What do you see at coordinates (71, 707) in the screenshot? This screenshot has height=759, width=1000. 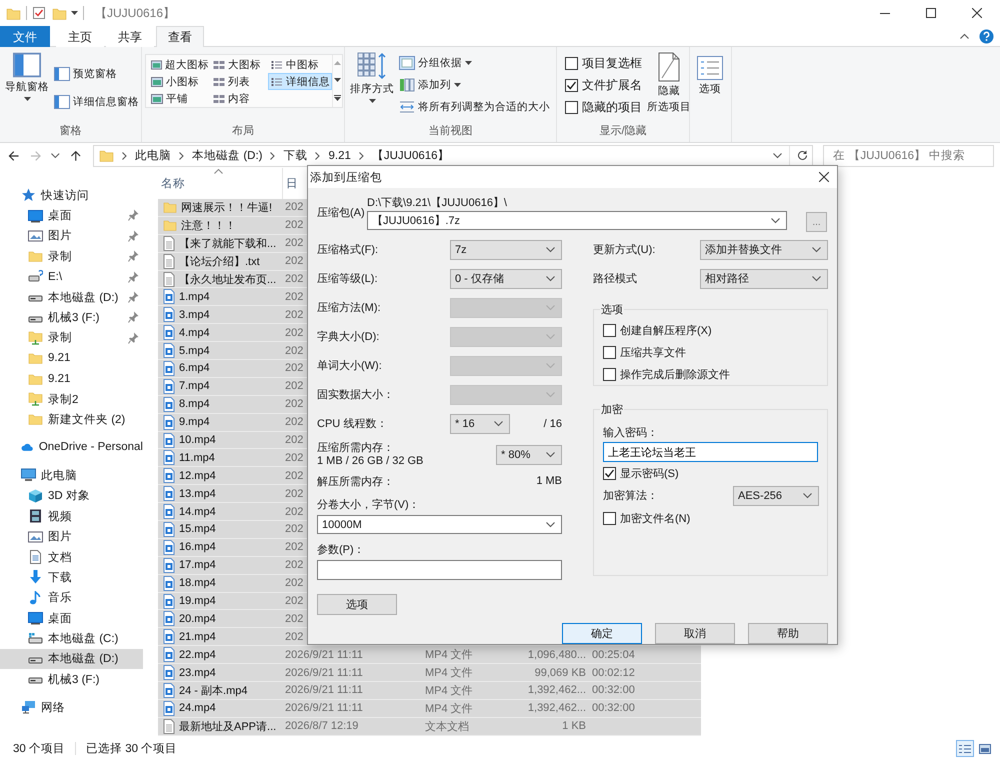 I see `sidebar-item: 网络` at bounding box center [71, 707].